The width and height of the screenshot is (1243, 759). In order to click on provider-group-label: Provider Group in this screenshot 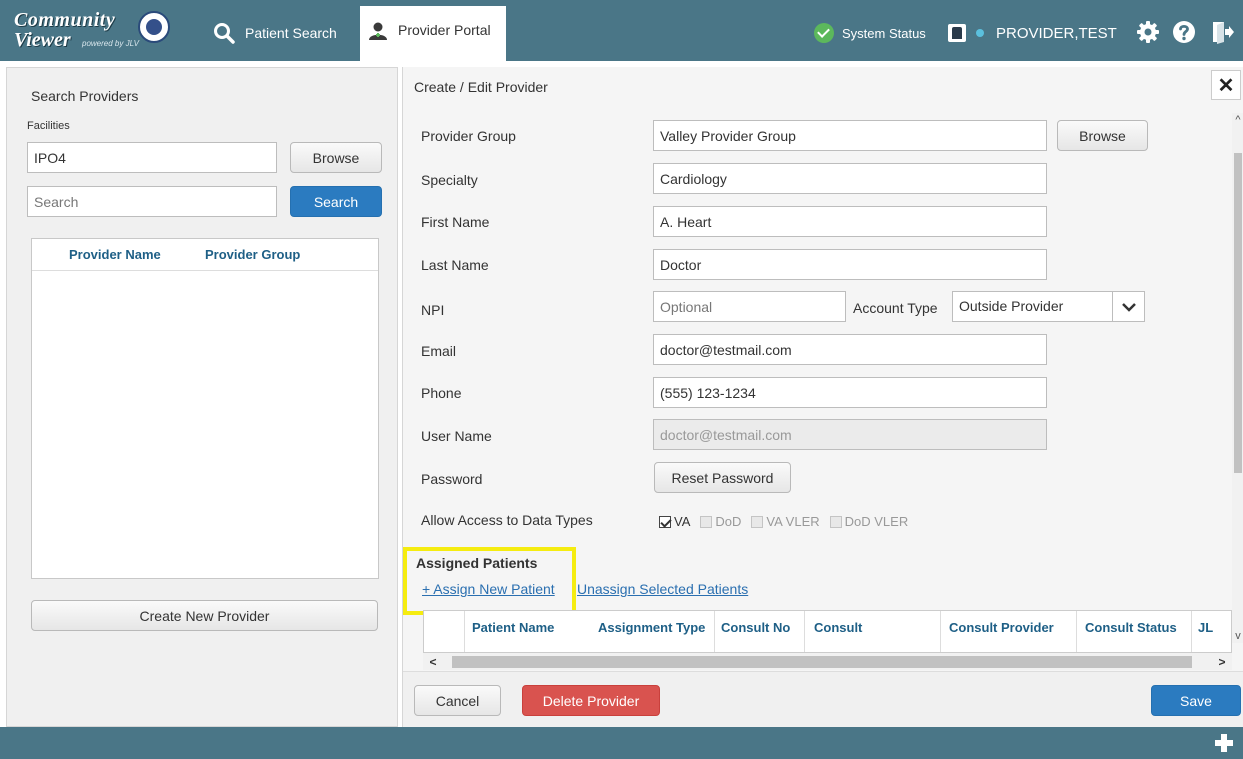, I will do `click(468, 136)`.